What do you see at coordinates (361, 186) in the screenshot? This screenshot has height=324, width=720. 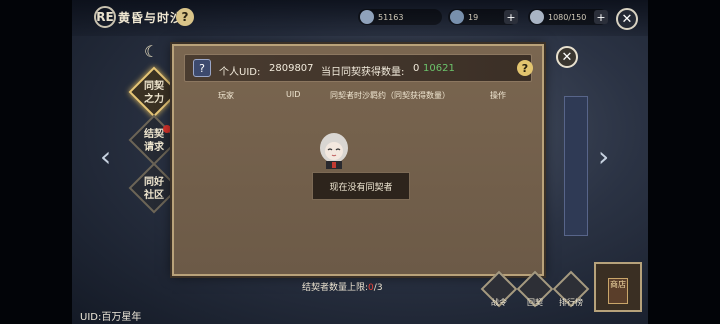 I see `empty-state-message: 现在没有同契者` at bounding box center [361, 186].